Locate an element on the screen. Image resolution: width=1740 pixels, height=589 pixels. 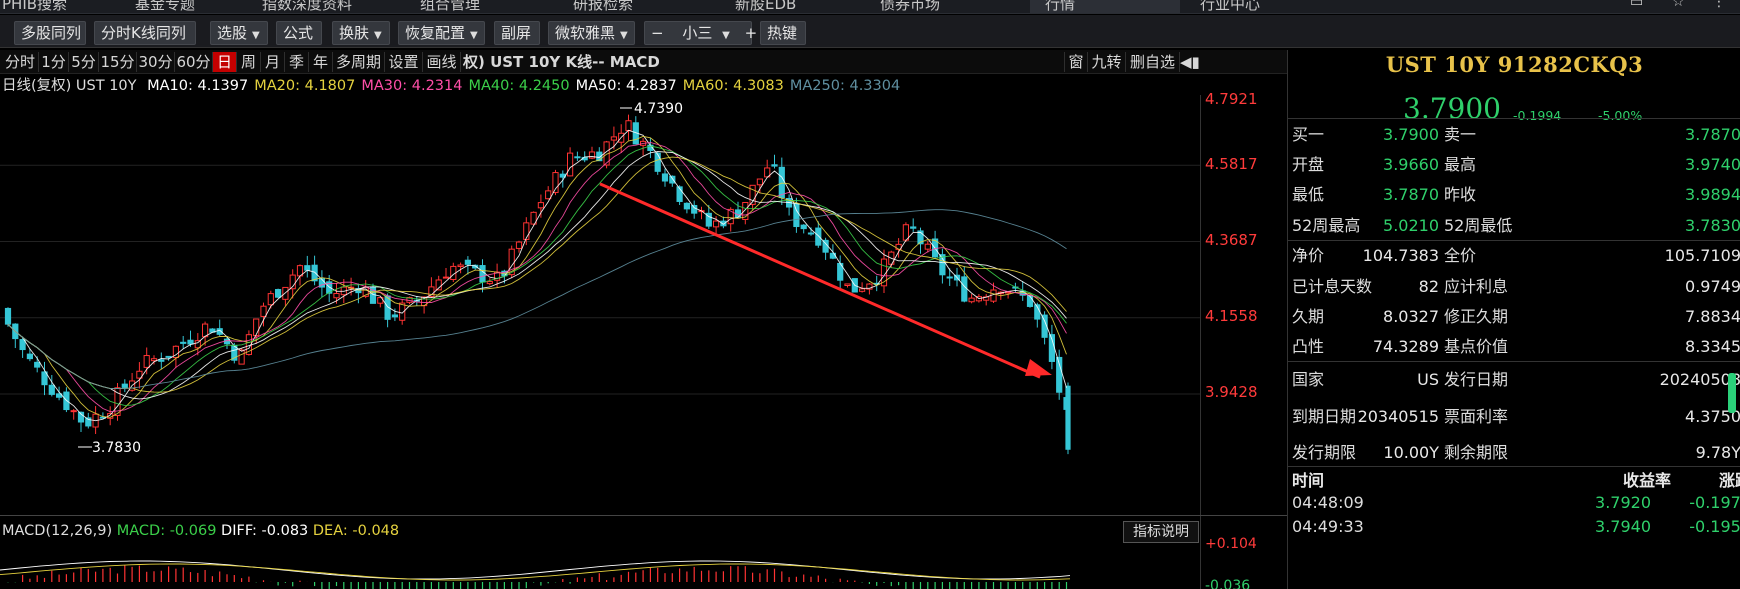
nav-item-portfolio: 组合管理 is located at coordinates (450, 6).